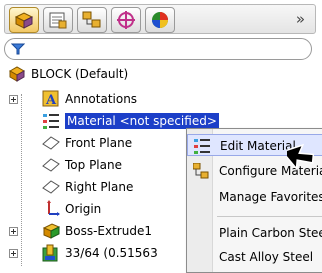 This screenshot has height=273, width=322. I want to click on menu-item-label: Plain Carbon Steel, so click(270, 233).